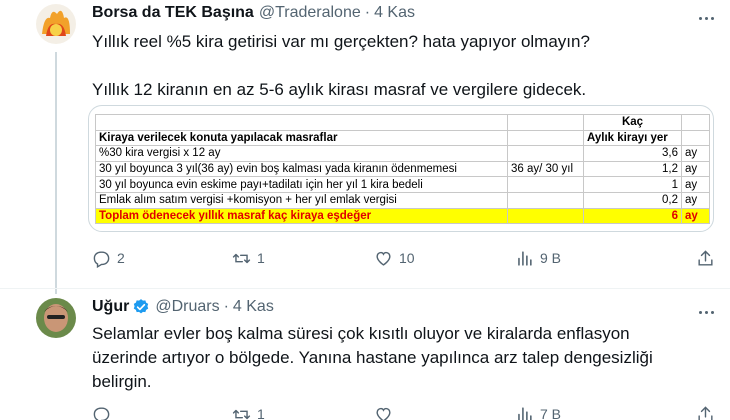 This screenshot has height=420, width=730. I want to click on row-value: 1, so click(632, 184).